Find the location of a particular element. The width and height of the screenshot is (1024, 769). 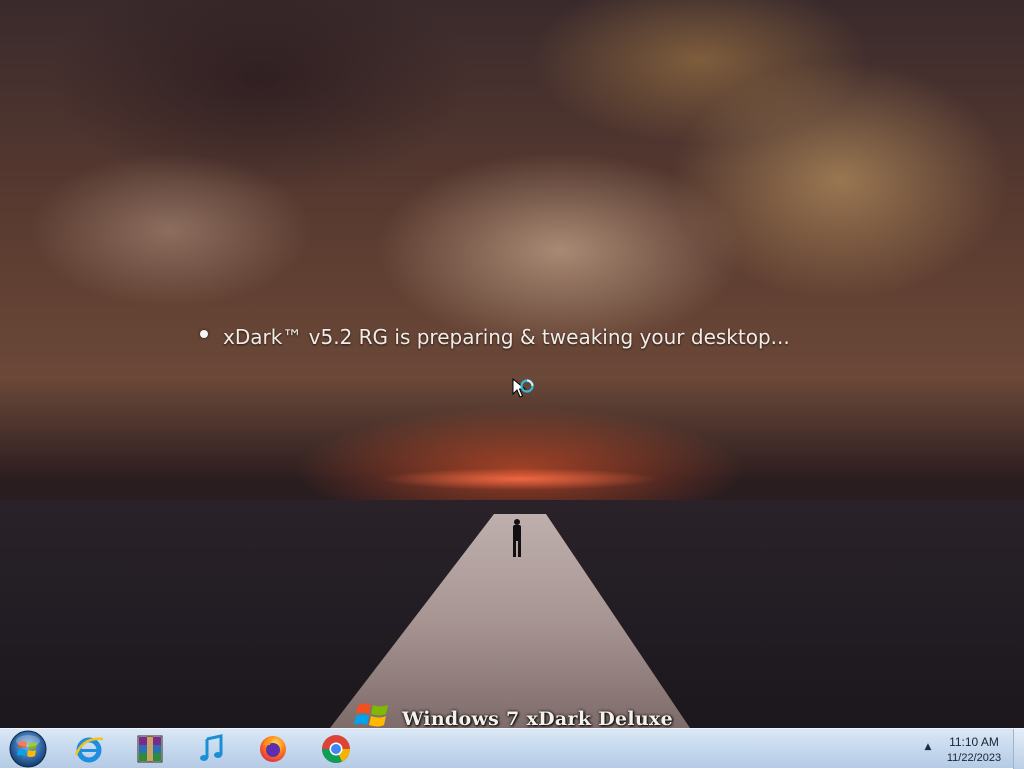

chrome-icon is located at coordinates (336, 749).